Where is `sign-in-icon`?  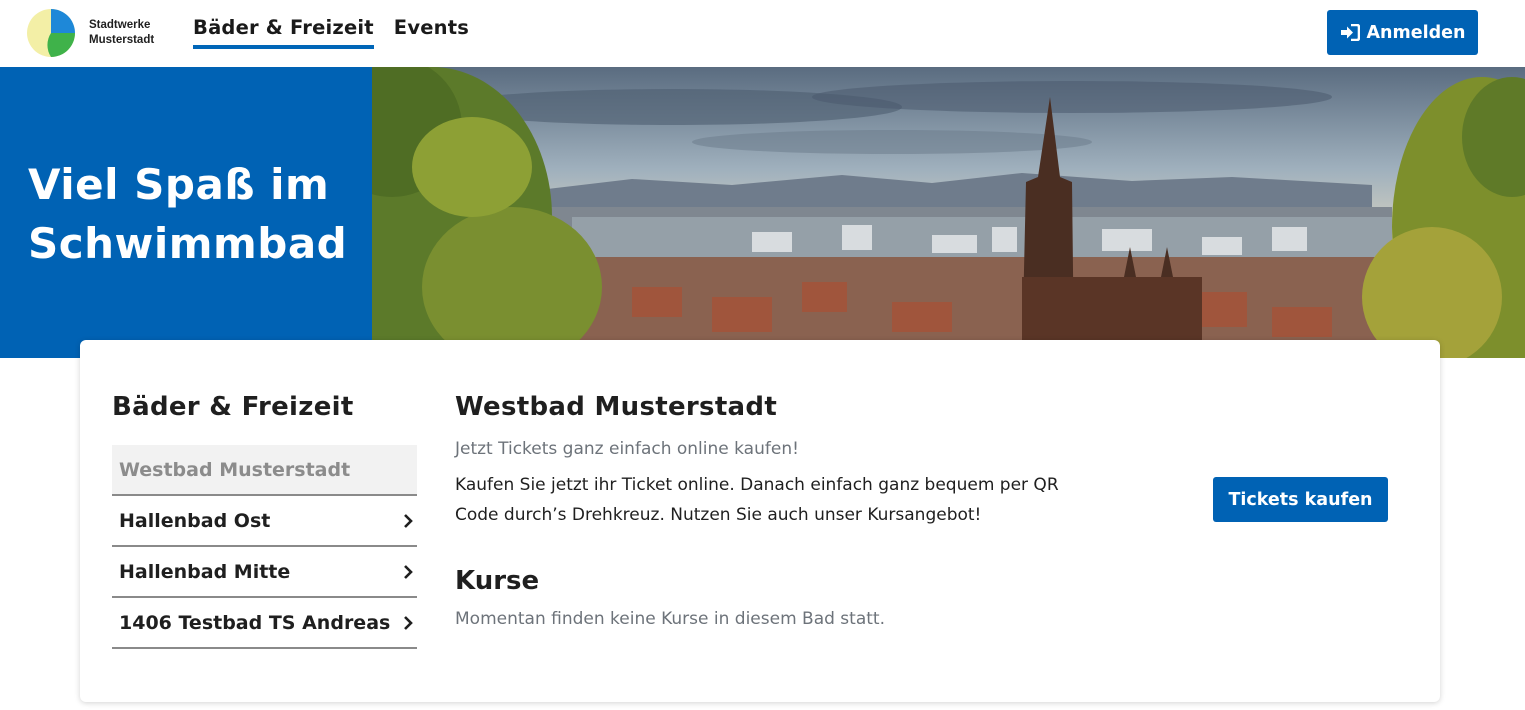
sign-in-icon is located at coordinates (1350, 32).